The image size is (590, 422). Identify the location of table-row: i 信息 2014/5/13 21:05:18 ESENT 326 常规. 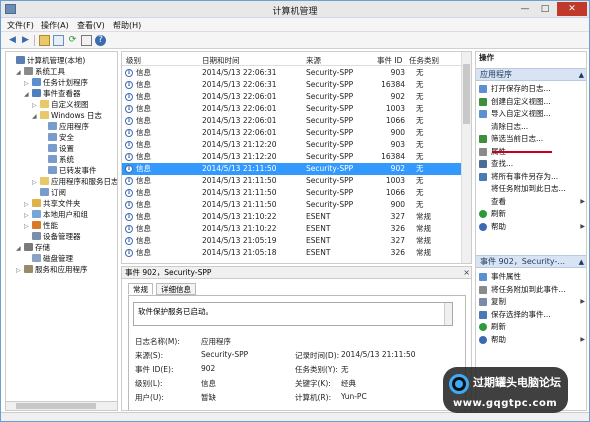
(292, 253).